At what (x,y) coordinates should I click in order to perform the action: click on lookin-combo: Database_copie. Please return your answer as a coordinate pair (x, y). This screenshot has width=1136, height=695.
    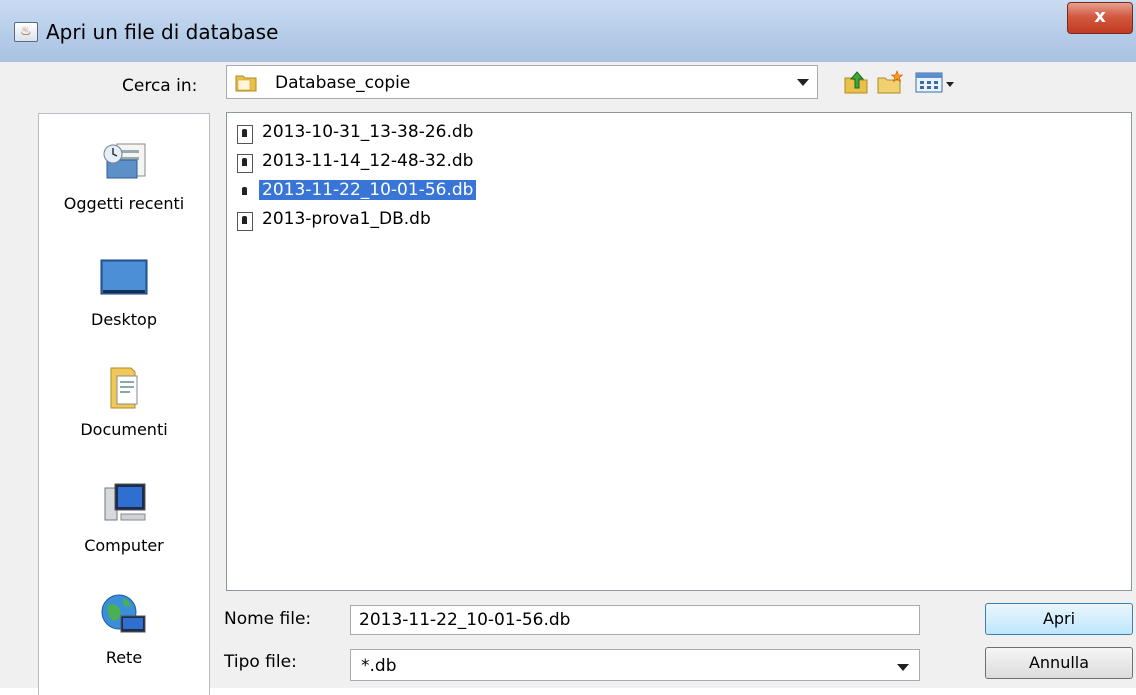
    Looking at the image, I should click on (522, 82).